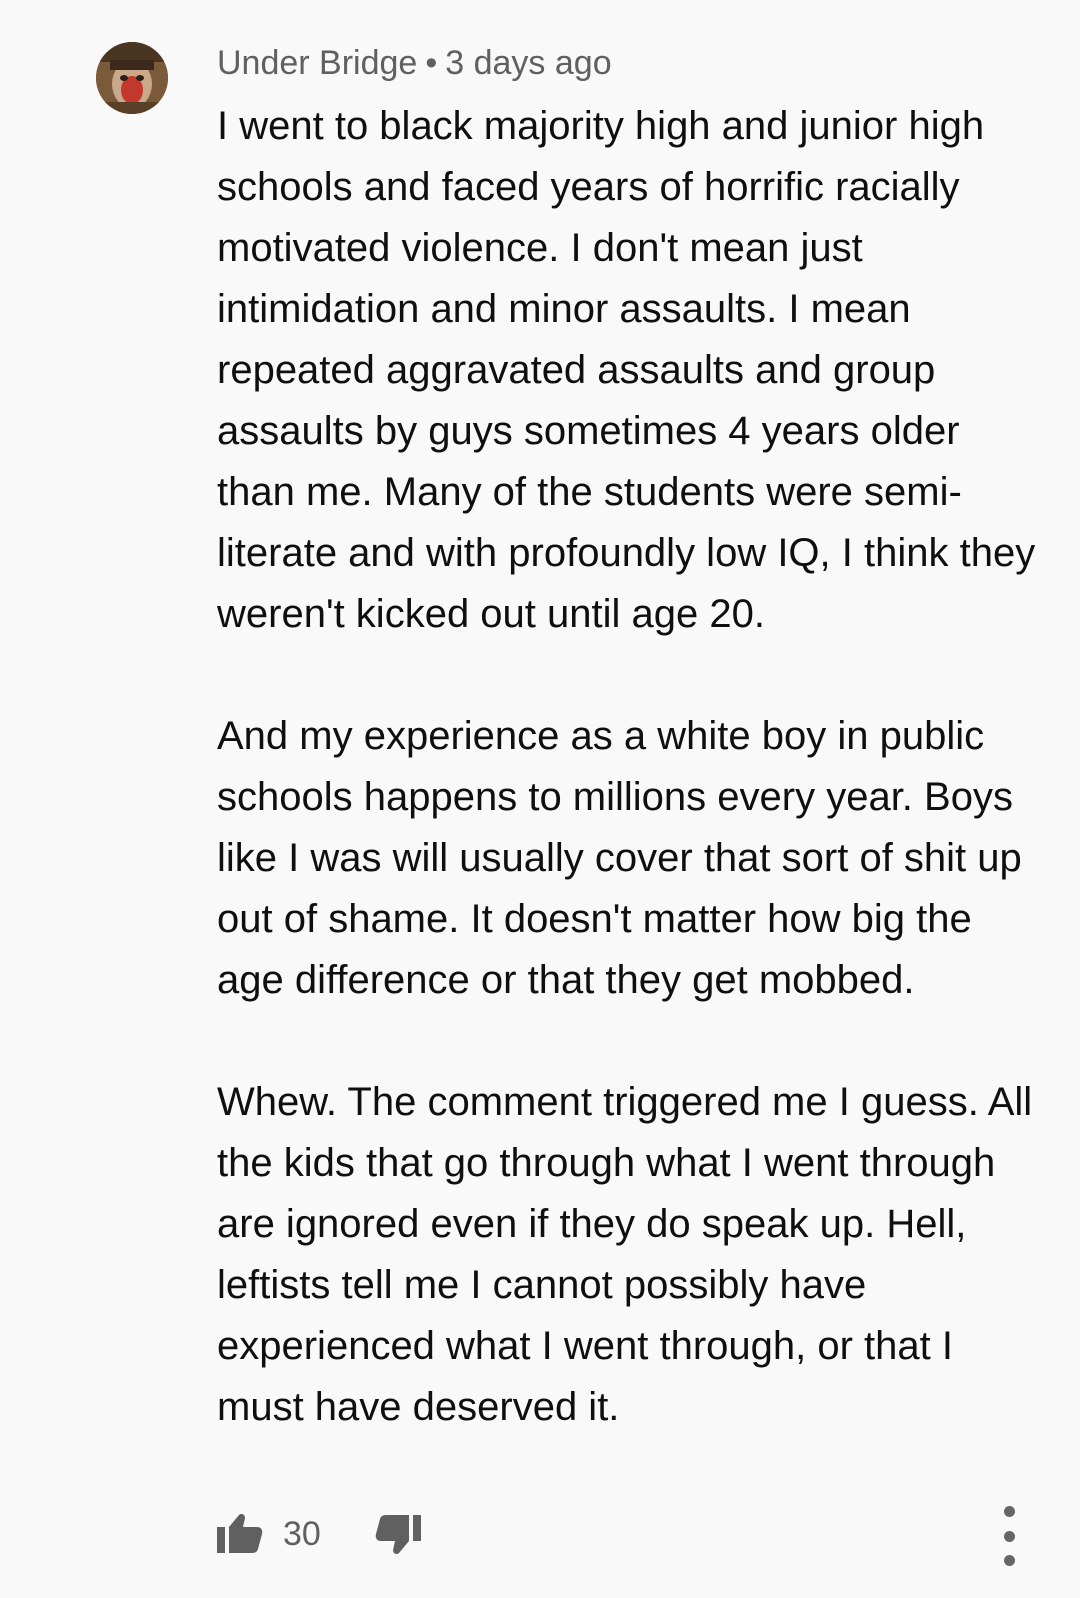  I want to click on comment-actions: 30, so click(319, 1534).